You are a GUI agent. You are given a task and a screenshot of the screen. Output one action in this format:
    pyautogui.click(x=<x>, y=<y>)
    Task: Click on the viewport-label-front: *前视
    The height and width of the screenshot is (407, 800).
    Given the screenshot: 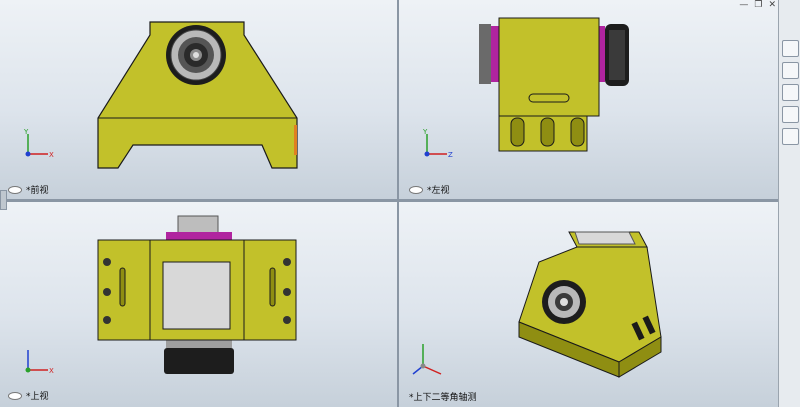 What is the action you would take?
    pyautogui.click(x=28, y=189)
    